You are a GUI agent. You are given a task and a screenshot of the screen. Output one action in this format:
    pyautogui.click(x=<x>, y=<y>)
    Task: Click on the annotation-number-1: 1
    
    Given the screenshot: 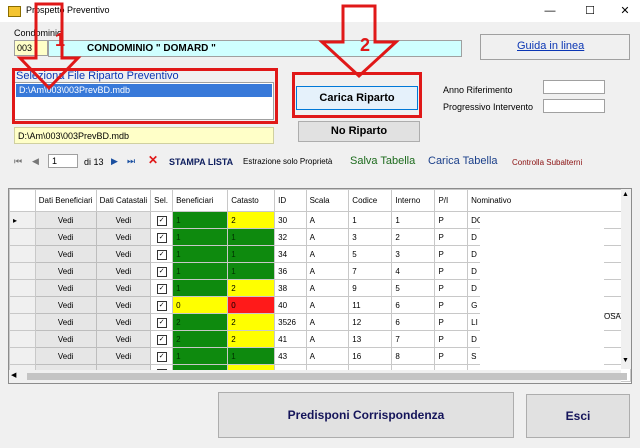 What is the action you would take?
    pyautogui.click(x=60, y=40)
    